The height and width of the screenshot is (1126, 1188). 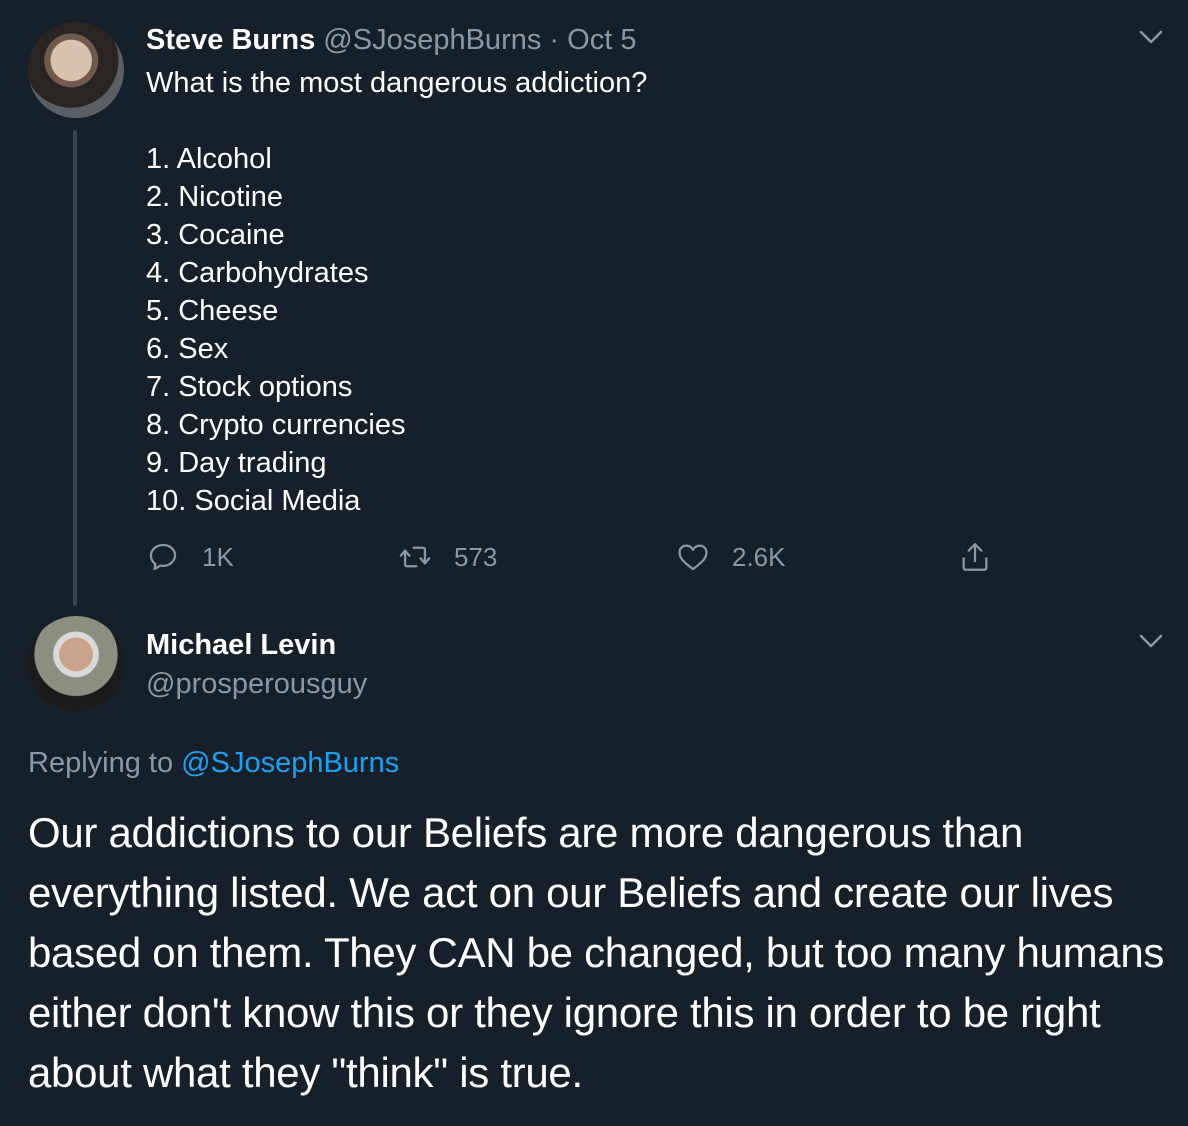 I want to click on share-button, so click(x=975, y=557).